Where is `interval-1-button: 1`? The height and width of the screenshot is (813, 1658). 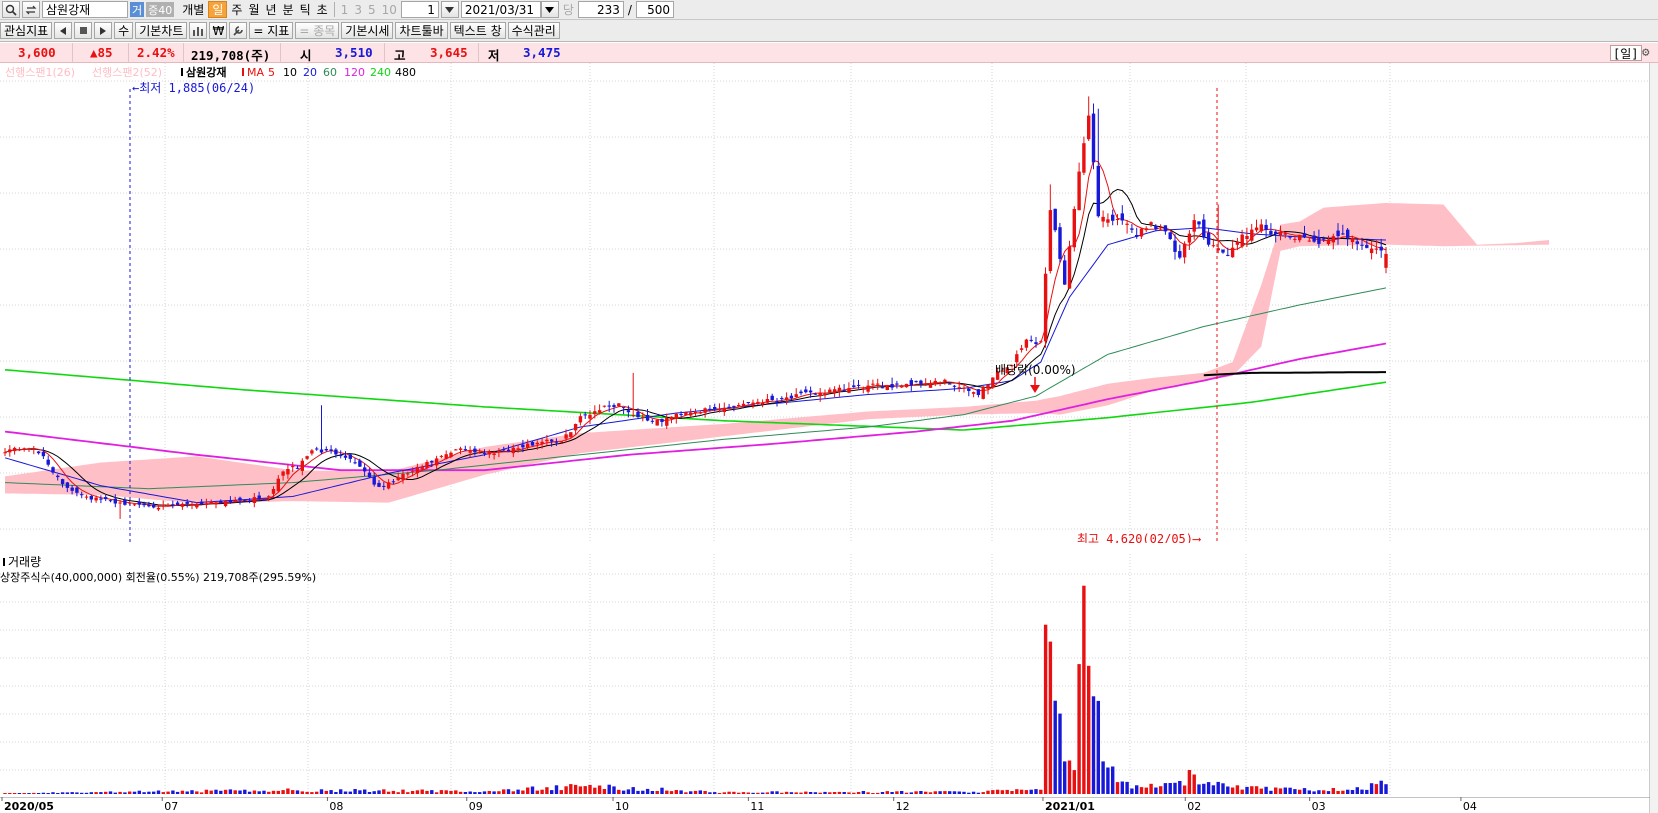
interval-1-button: 1 is located at coordinates (345, 10).